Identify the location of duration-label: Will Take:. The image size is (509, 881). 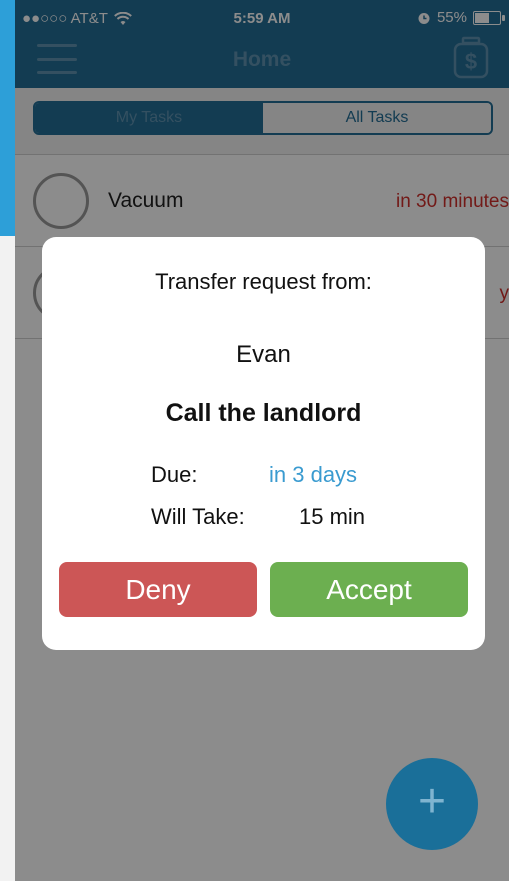
(198, 516).